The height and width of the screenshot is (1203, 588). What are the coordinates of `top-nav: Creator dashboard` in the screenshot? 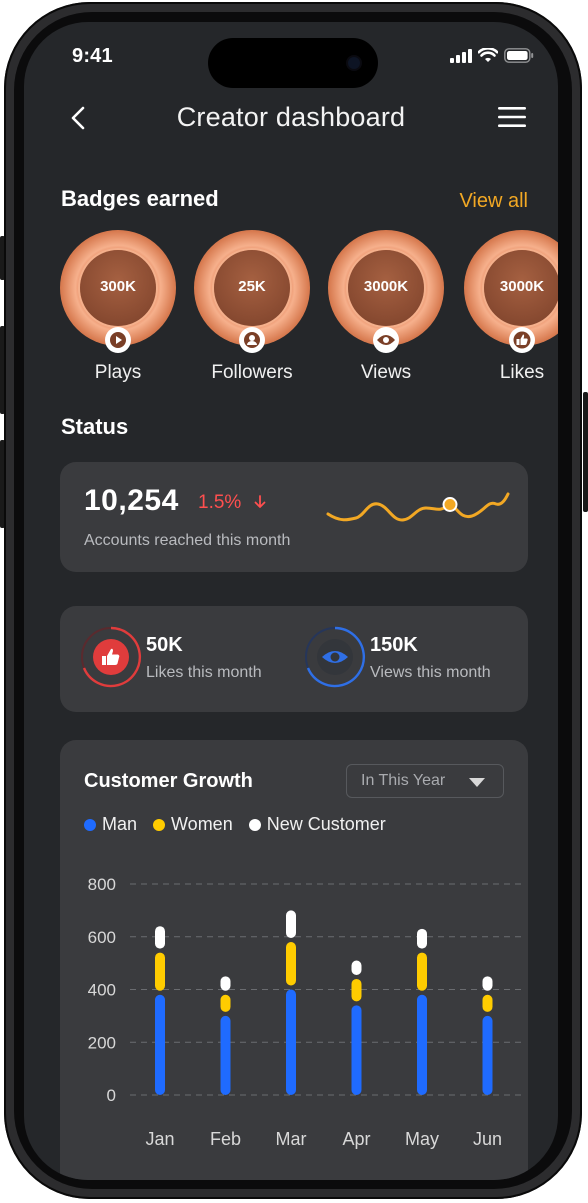 It's located at (291, 120).